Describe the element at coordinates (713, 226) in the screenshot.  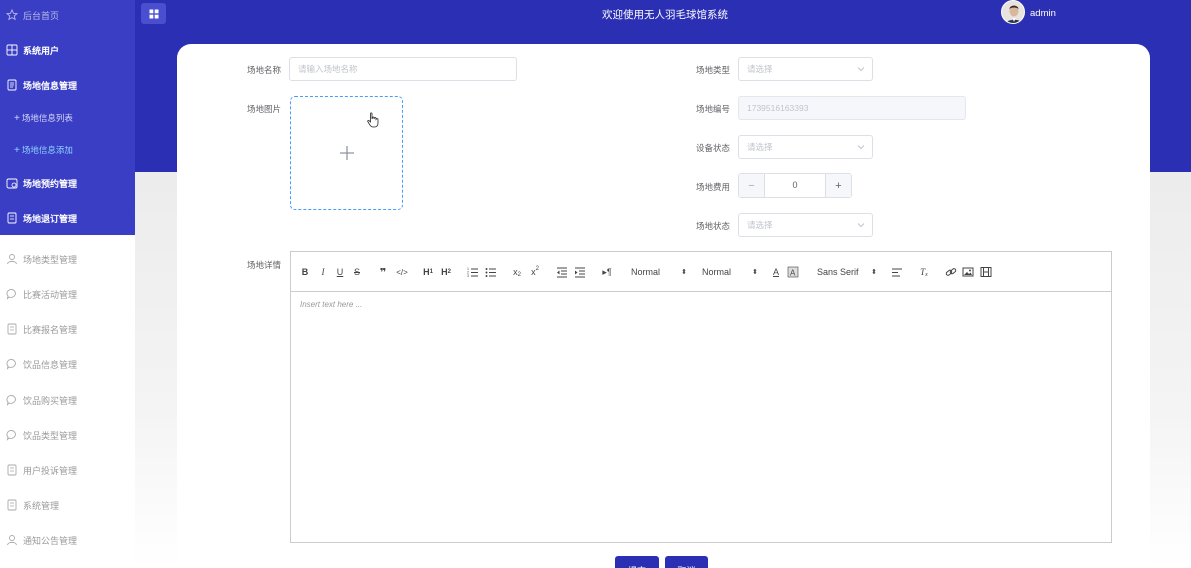
I see `status-label: 场地状态` at that location.